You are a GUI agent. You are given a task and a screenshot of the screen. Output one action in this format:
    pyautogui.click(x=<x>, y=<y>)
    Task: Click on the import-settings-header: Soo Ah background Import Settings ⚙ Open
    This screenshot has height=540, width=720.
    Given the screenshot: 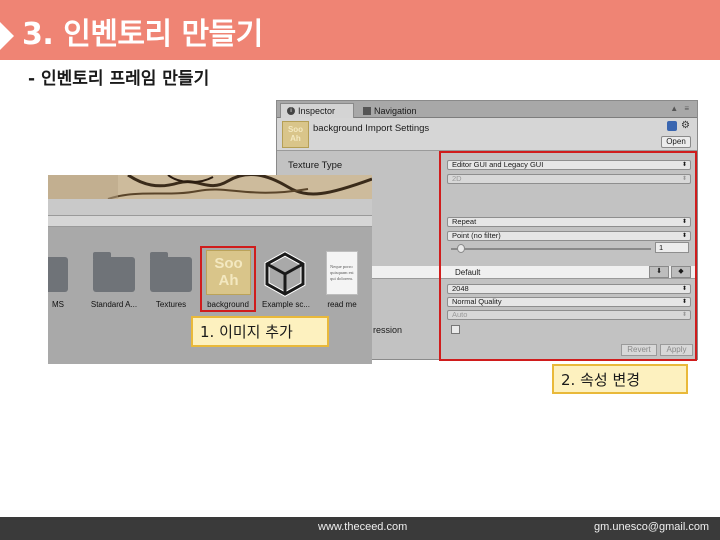 What is the action you would take?
    pyautogui.click(x=487, y=134)
    